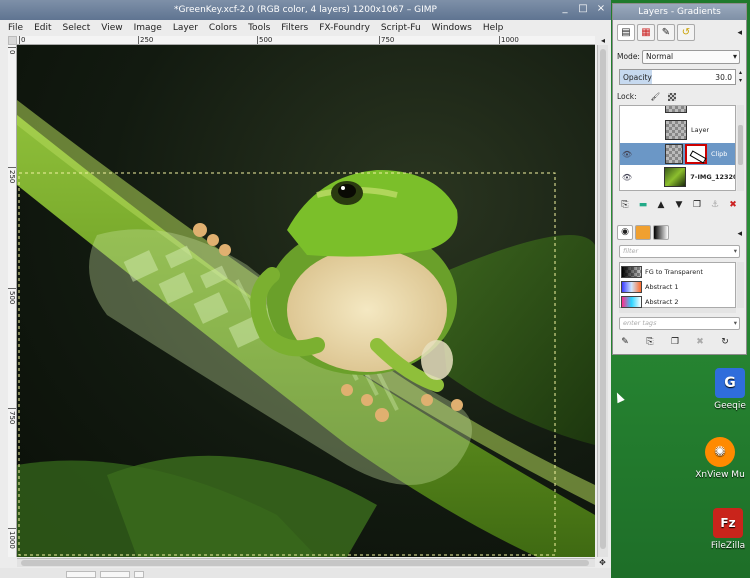  I want to click on raise-layer-icon: ▲, so click(661, 205).